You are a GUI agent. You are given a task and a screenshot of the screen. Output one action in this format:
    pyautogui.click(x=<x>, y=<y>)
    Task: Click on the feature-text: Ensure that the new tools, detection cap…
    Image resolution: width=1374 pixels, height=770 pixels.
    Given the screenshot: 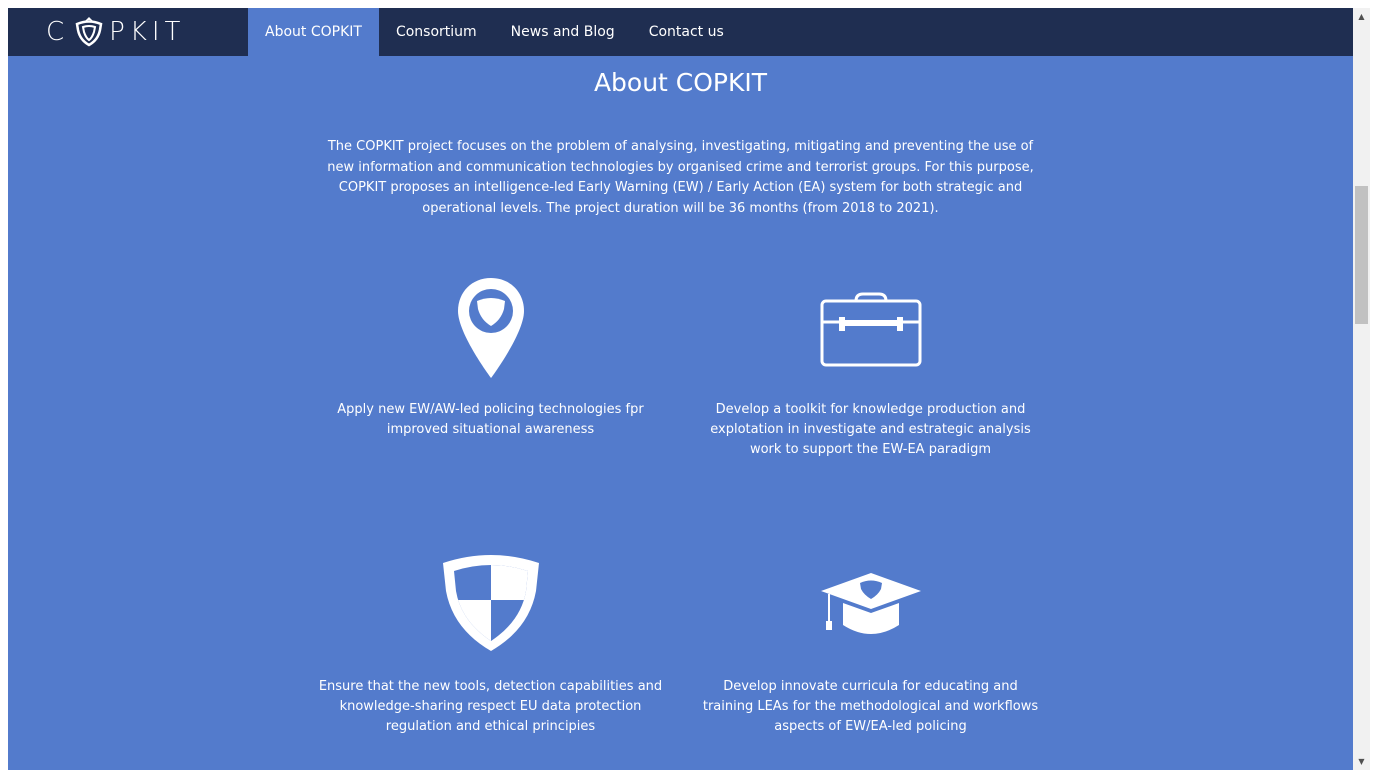 What is the action you would take?
    pyautogui.click(x=490, y=706)
    